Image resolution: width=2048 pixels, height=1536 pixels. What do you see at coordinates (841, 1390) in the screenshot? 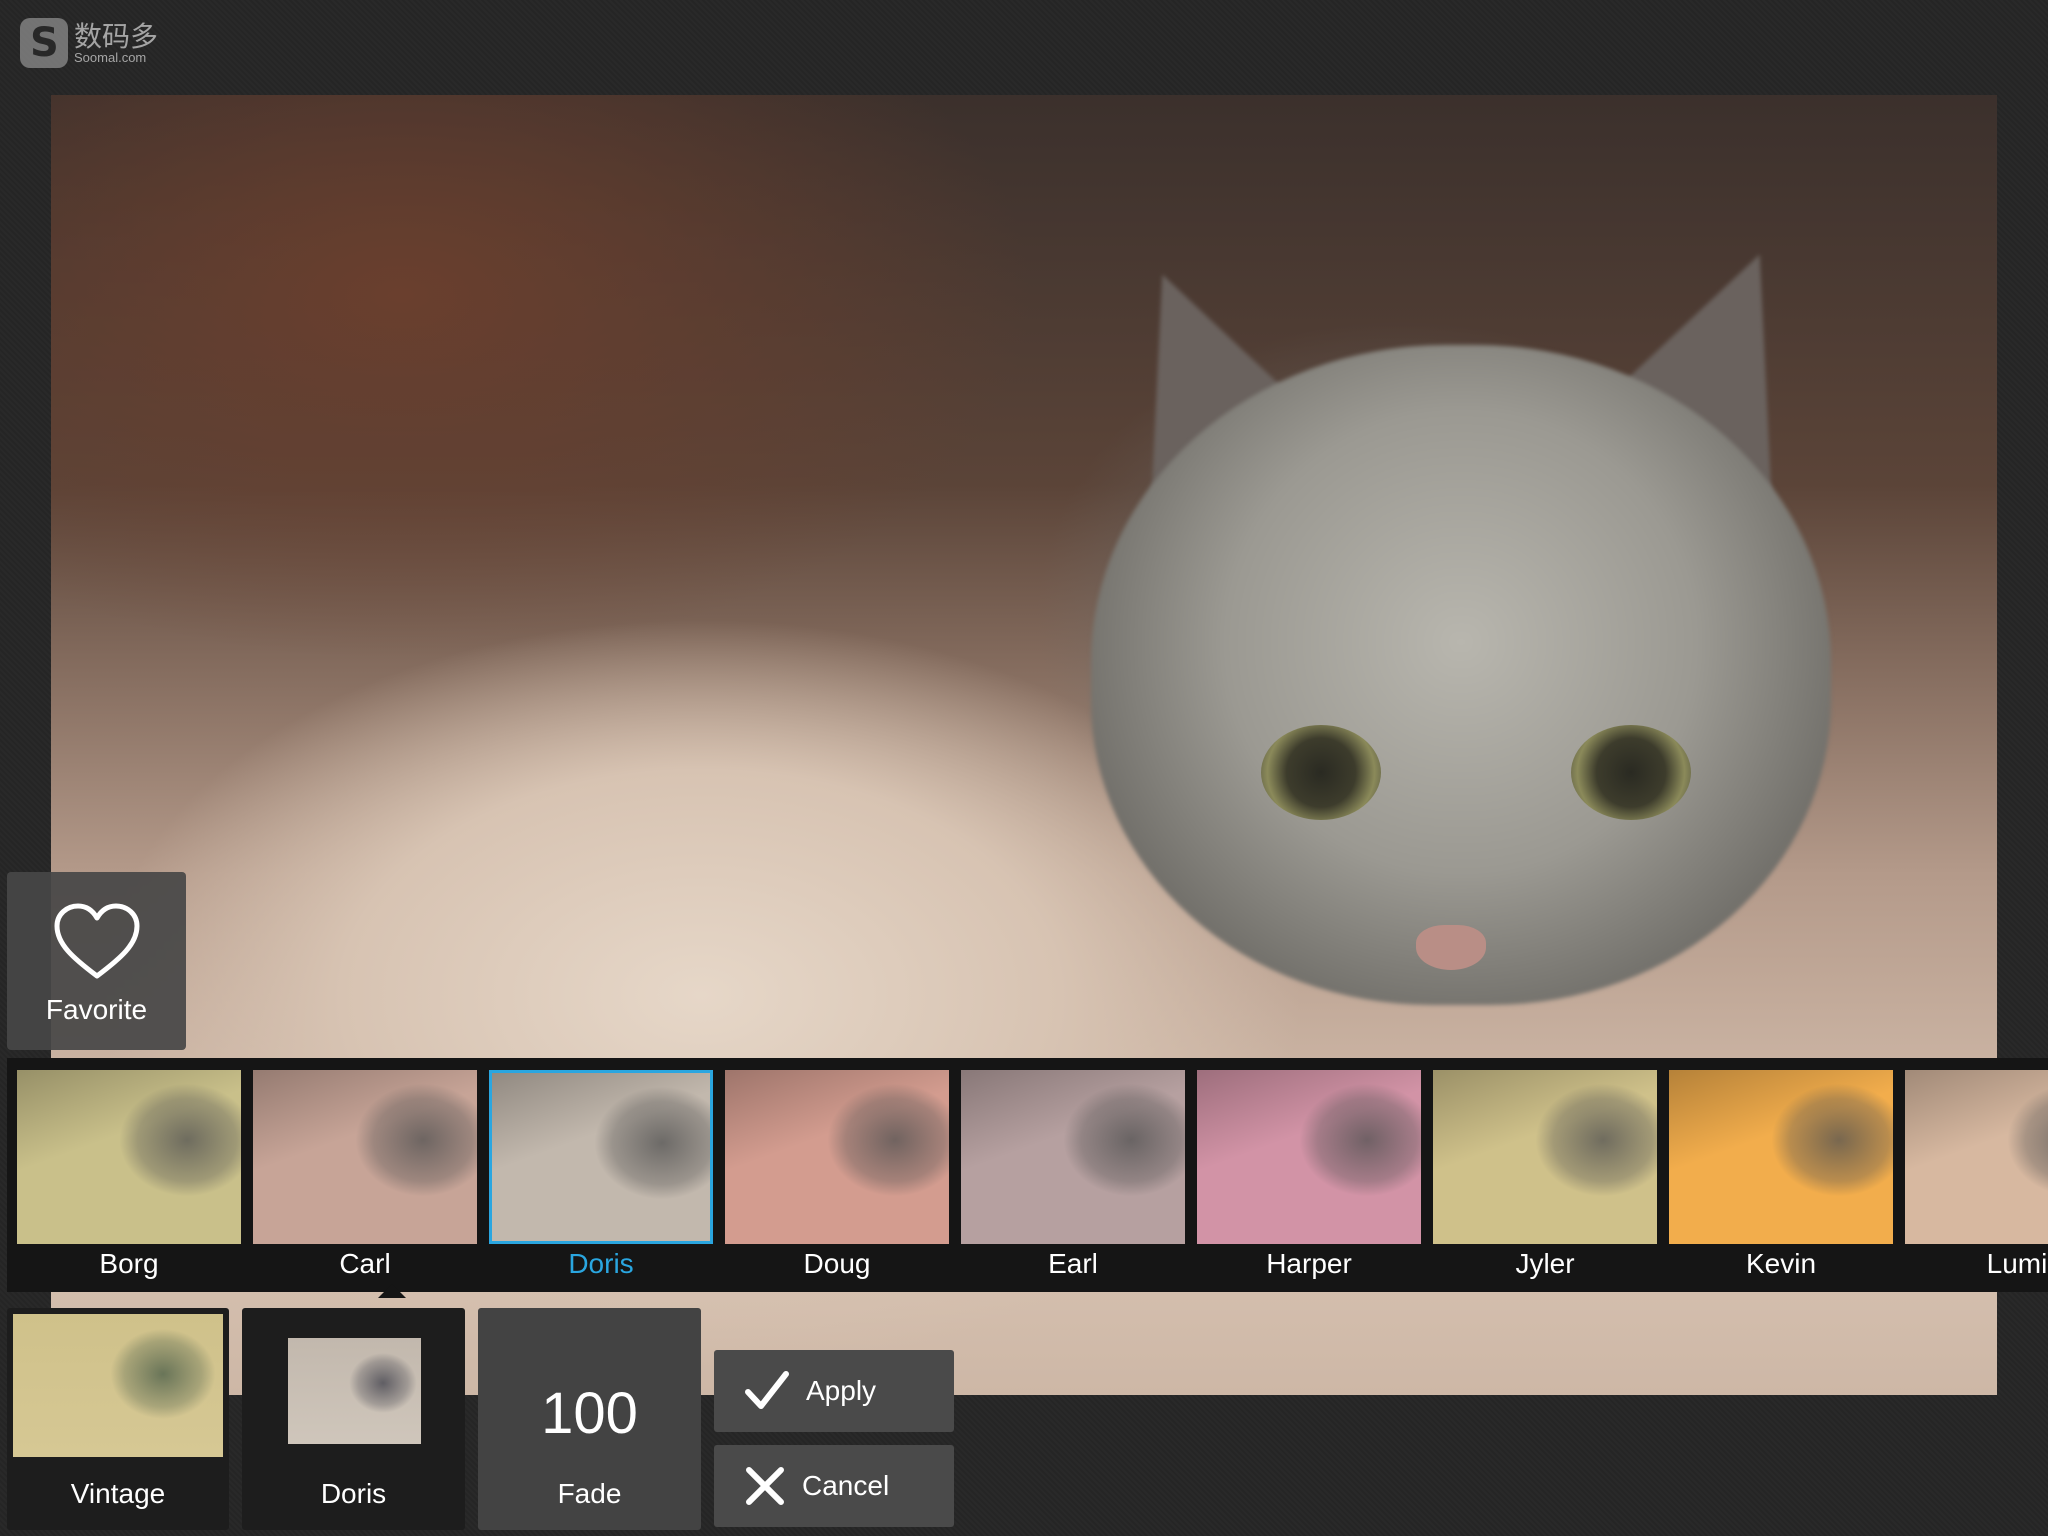
I see `apply-label: Apply` at bounding box center [841, 1390].